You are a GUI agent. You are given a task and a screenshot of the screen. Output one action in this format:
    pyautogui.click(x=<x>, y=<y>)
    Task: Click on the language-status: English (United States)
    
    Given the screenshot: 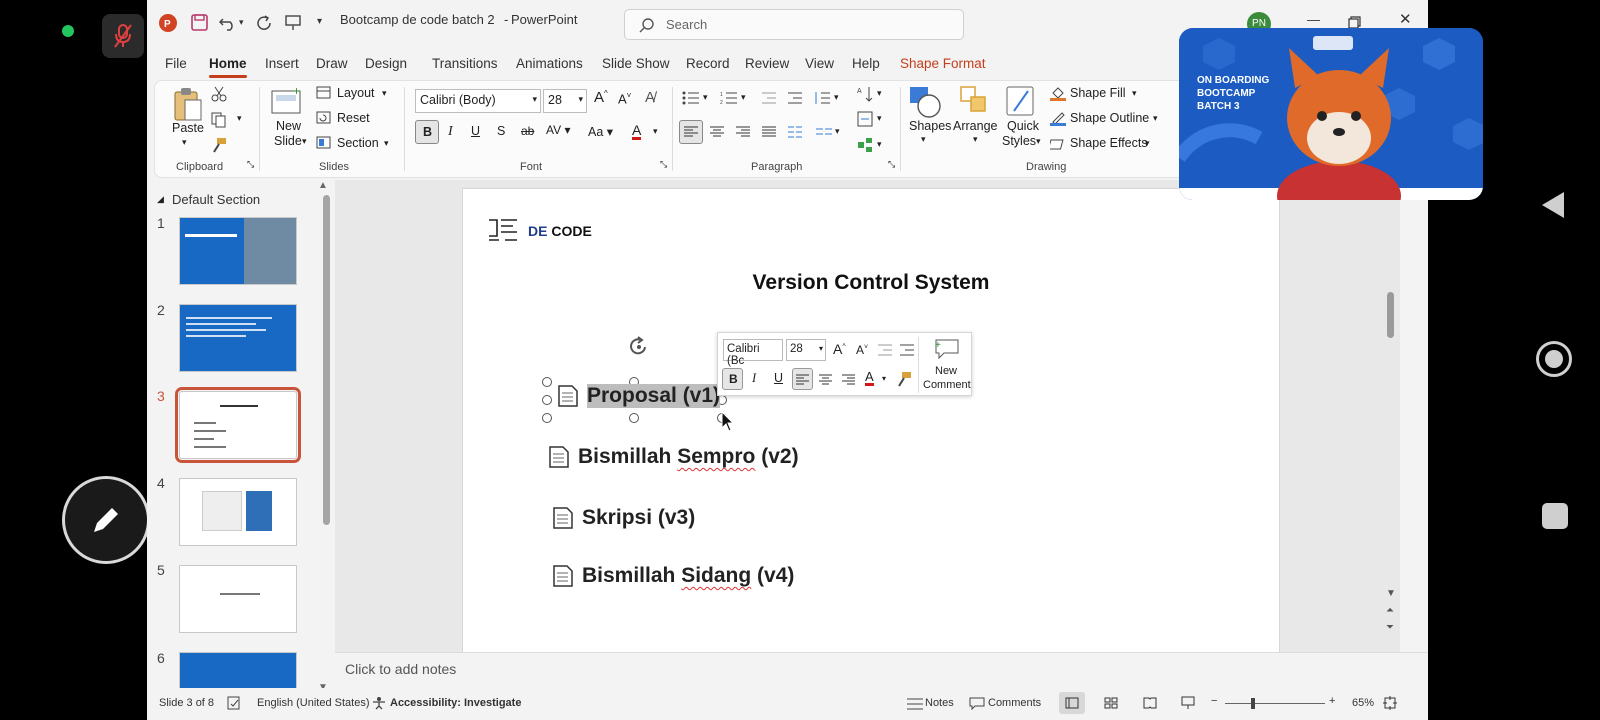 What is the action you would take?
    pyautogui.click(x=313, y=703)
    